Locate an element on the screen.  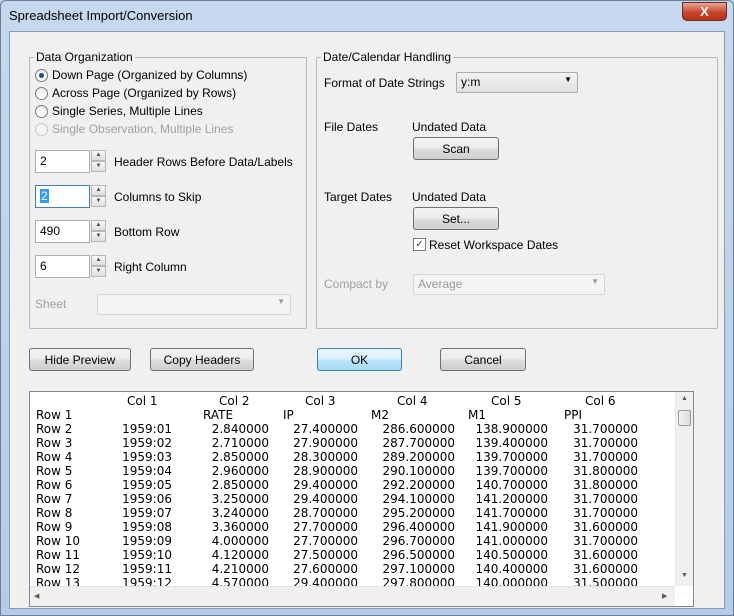
row-label: Row 4 is located at coordinates (54, 457).